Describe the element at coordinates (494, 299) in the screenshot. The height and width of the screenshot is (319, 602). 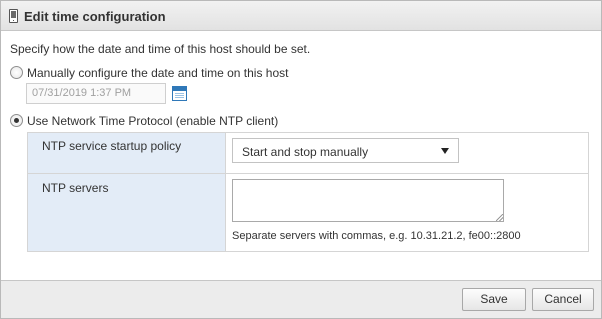
I see `save-button: Save` at that location.